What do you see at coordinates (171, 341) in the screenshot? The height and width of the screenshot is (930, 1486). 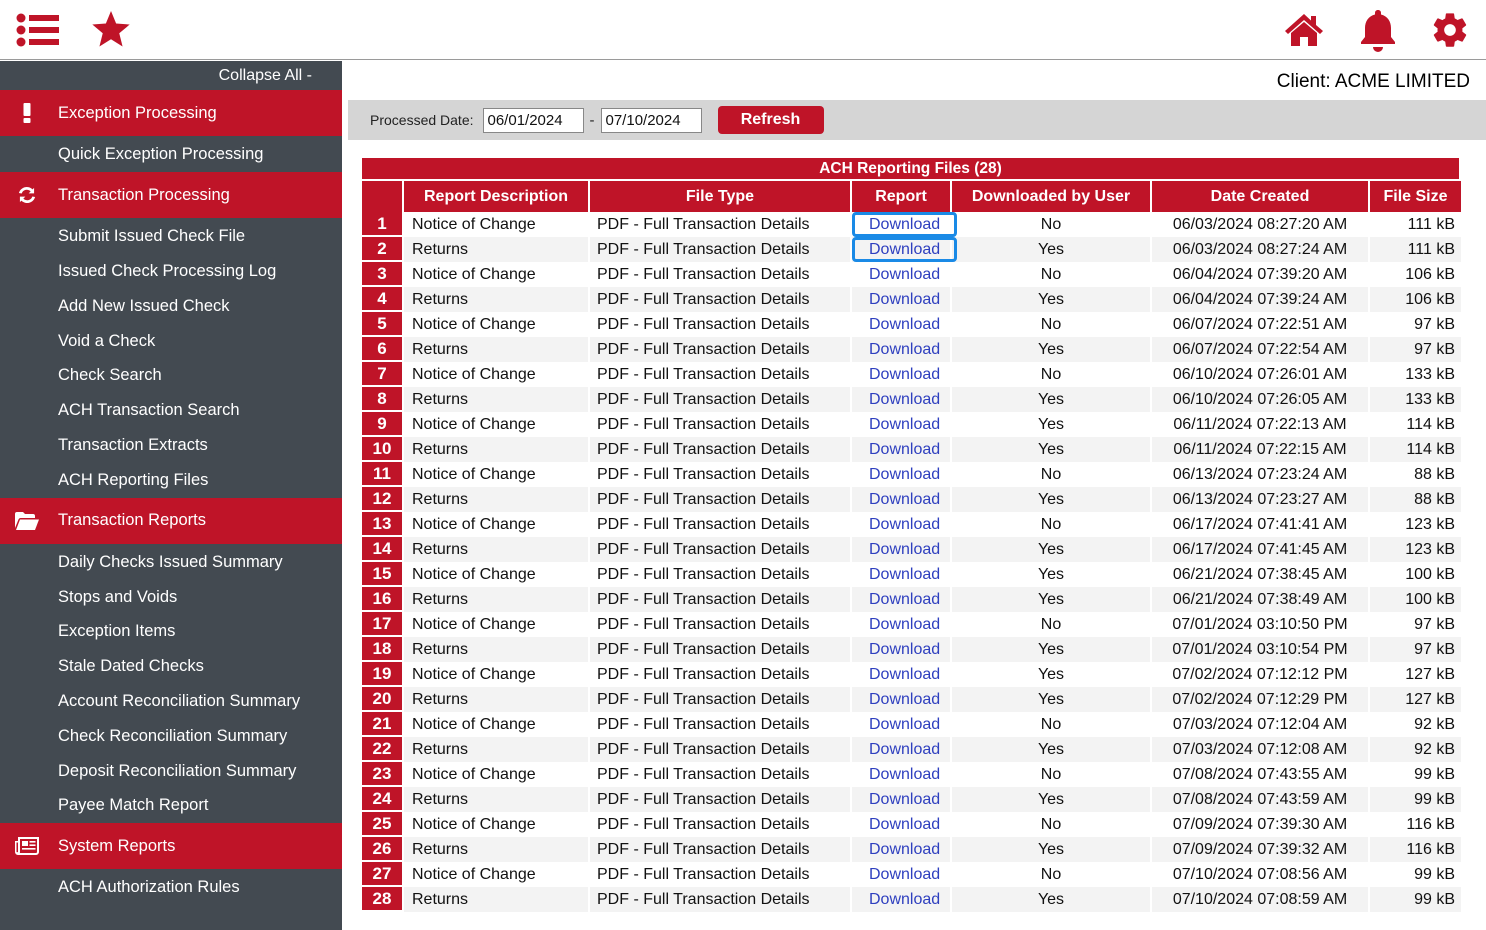 I see `sidebar-item-void-a-check: Void a Check` at bounding box center [171, 341].